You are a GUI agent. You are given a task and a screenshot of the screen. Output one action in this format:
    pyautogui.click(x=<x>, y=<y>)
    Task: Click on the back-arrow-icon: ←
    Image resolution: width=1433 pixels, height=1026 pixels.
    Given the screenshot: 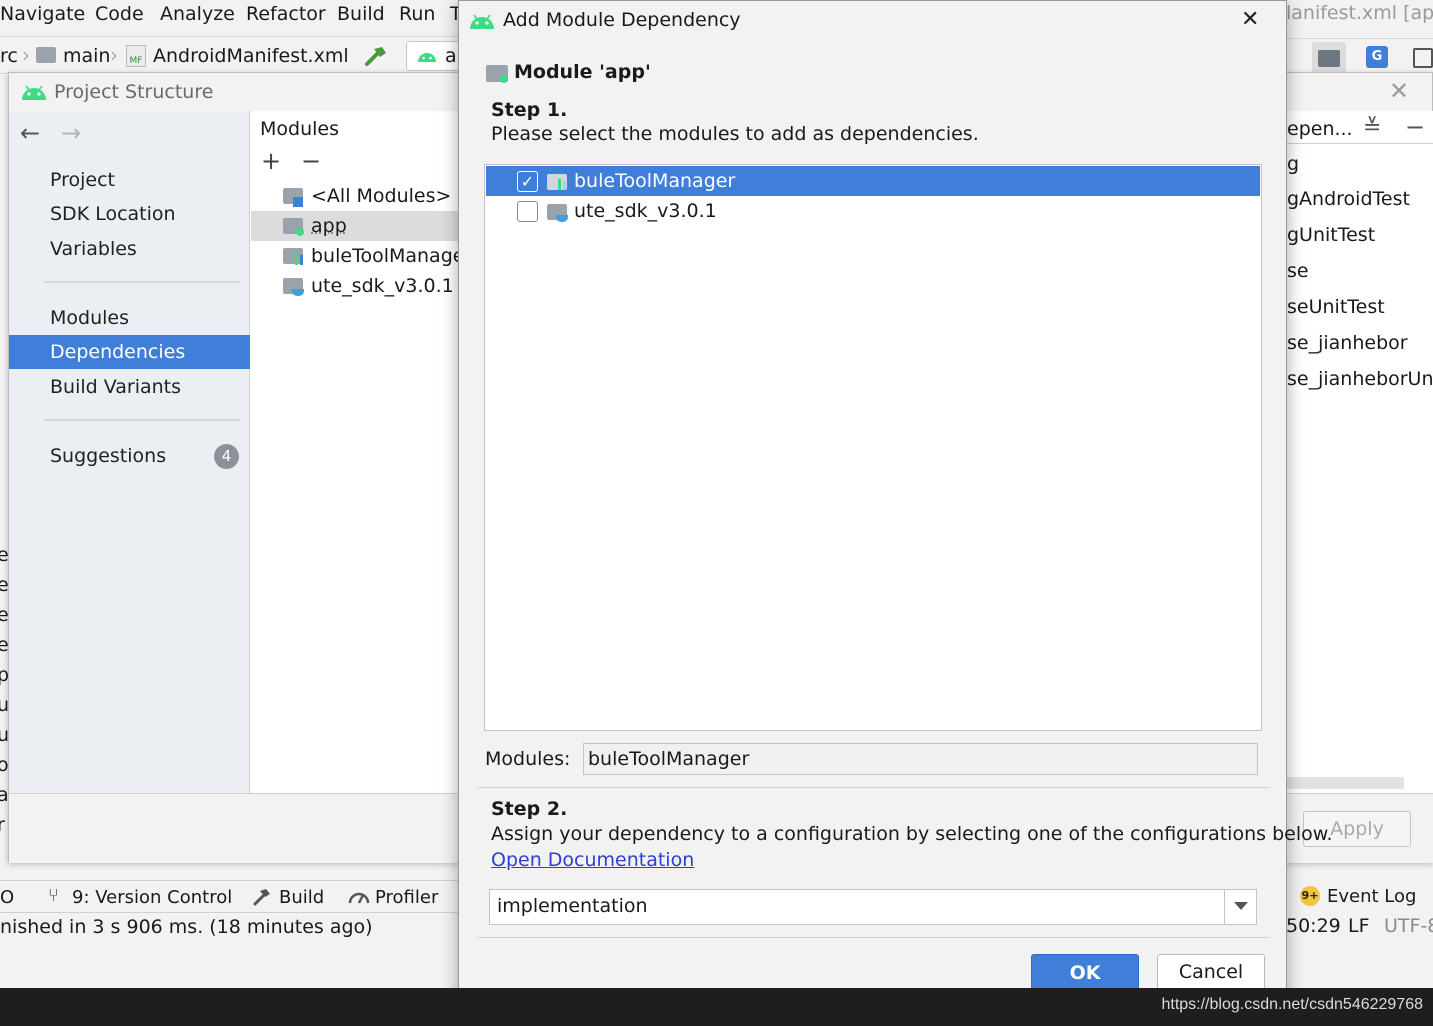 What is the action you would take?
    pyautogui.click(x=30, y=133)
    